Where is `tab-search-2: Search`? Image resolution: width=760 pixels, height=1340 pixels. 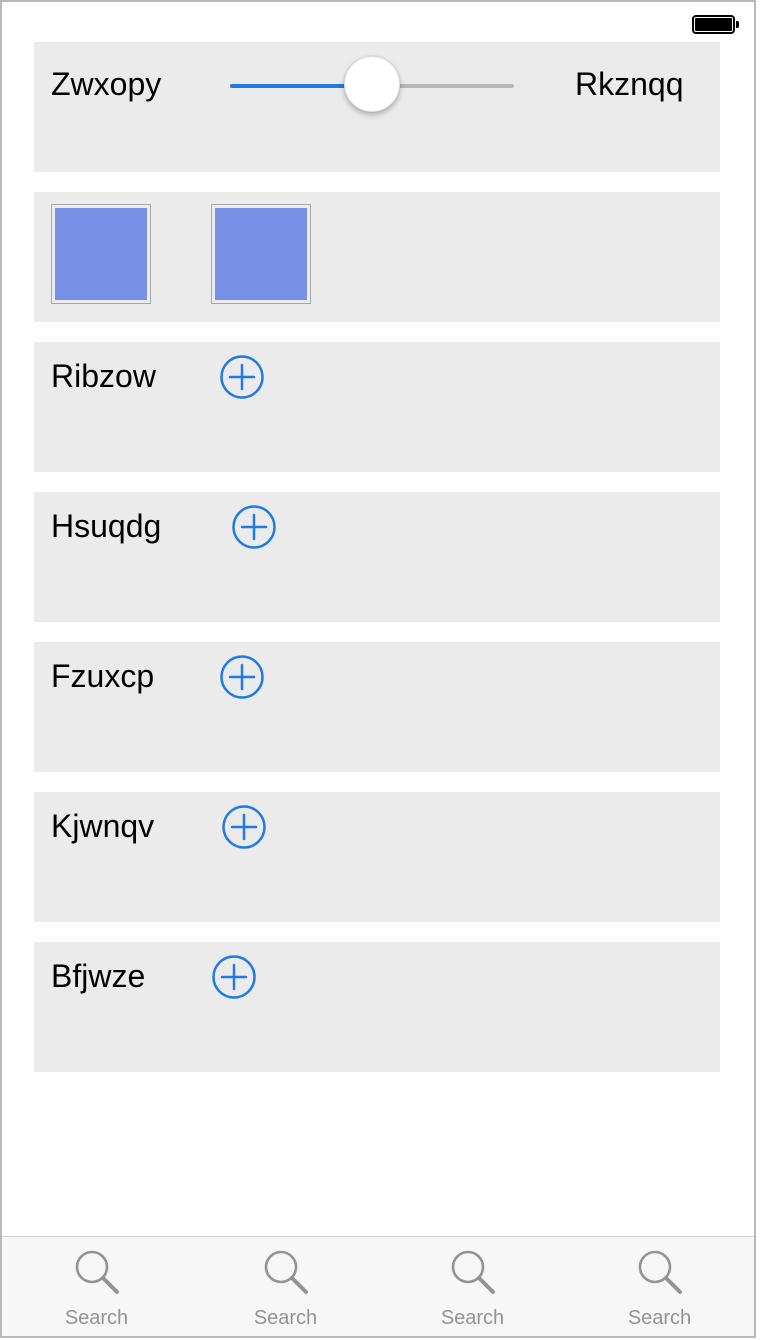
tab-search-2: Search is located at coordinates (285, 1286).